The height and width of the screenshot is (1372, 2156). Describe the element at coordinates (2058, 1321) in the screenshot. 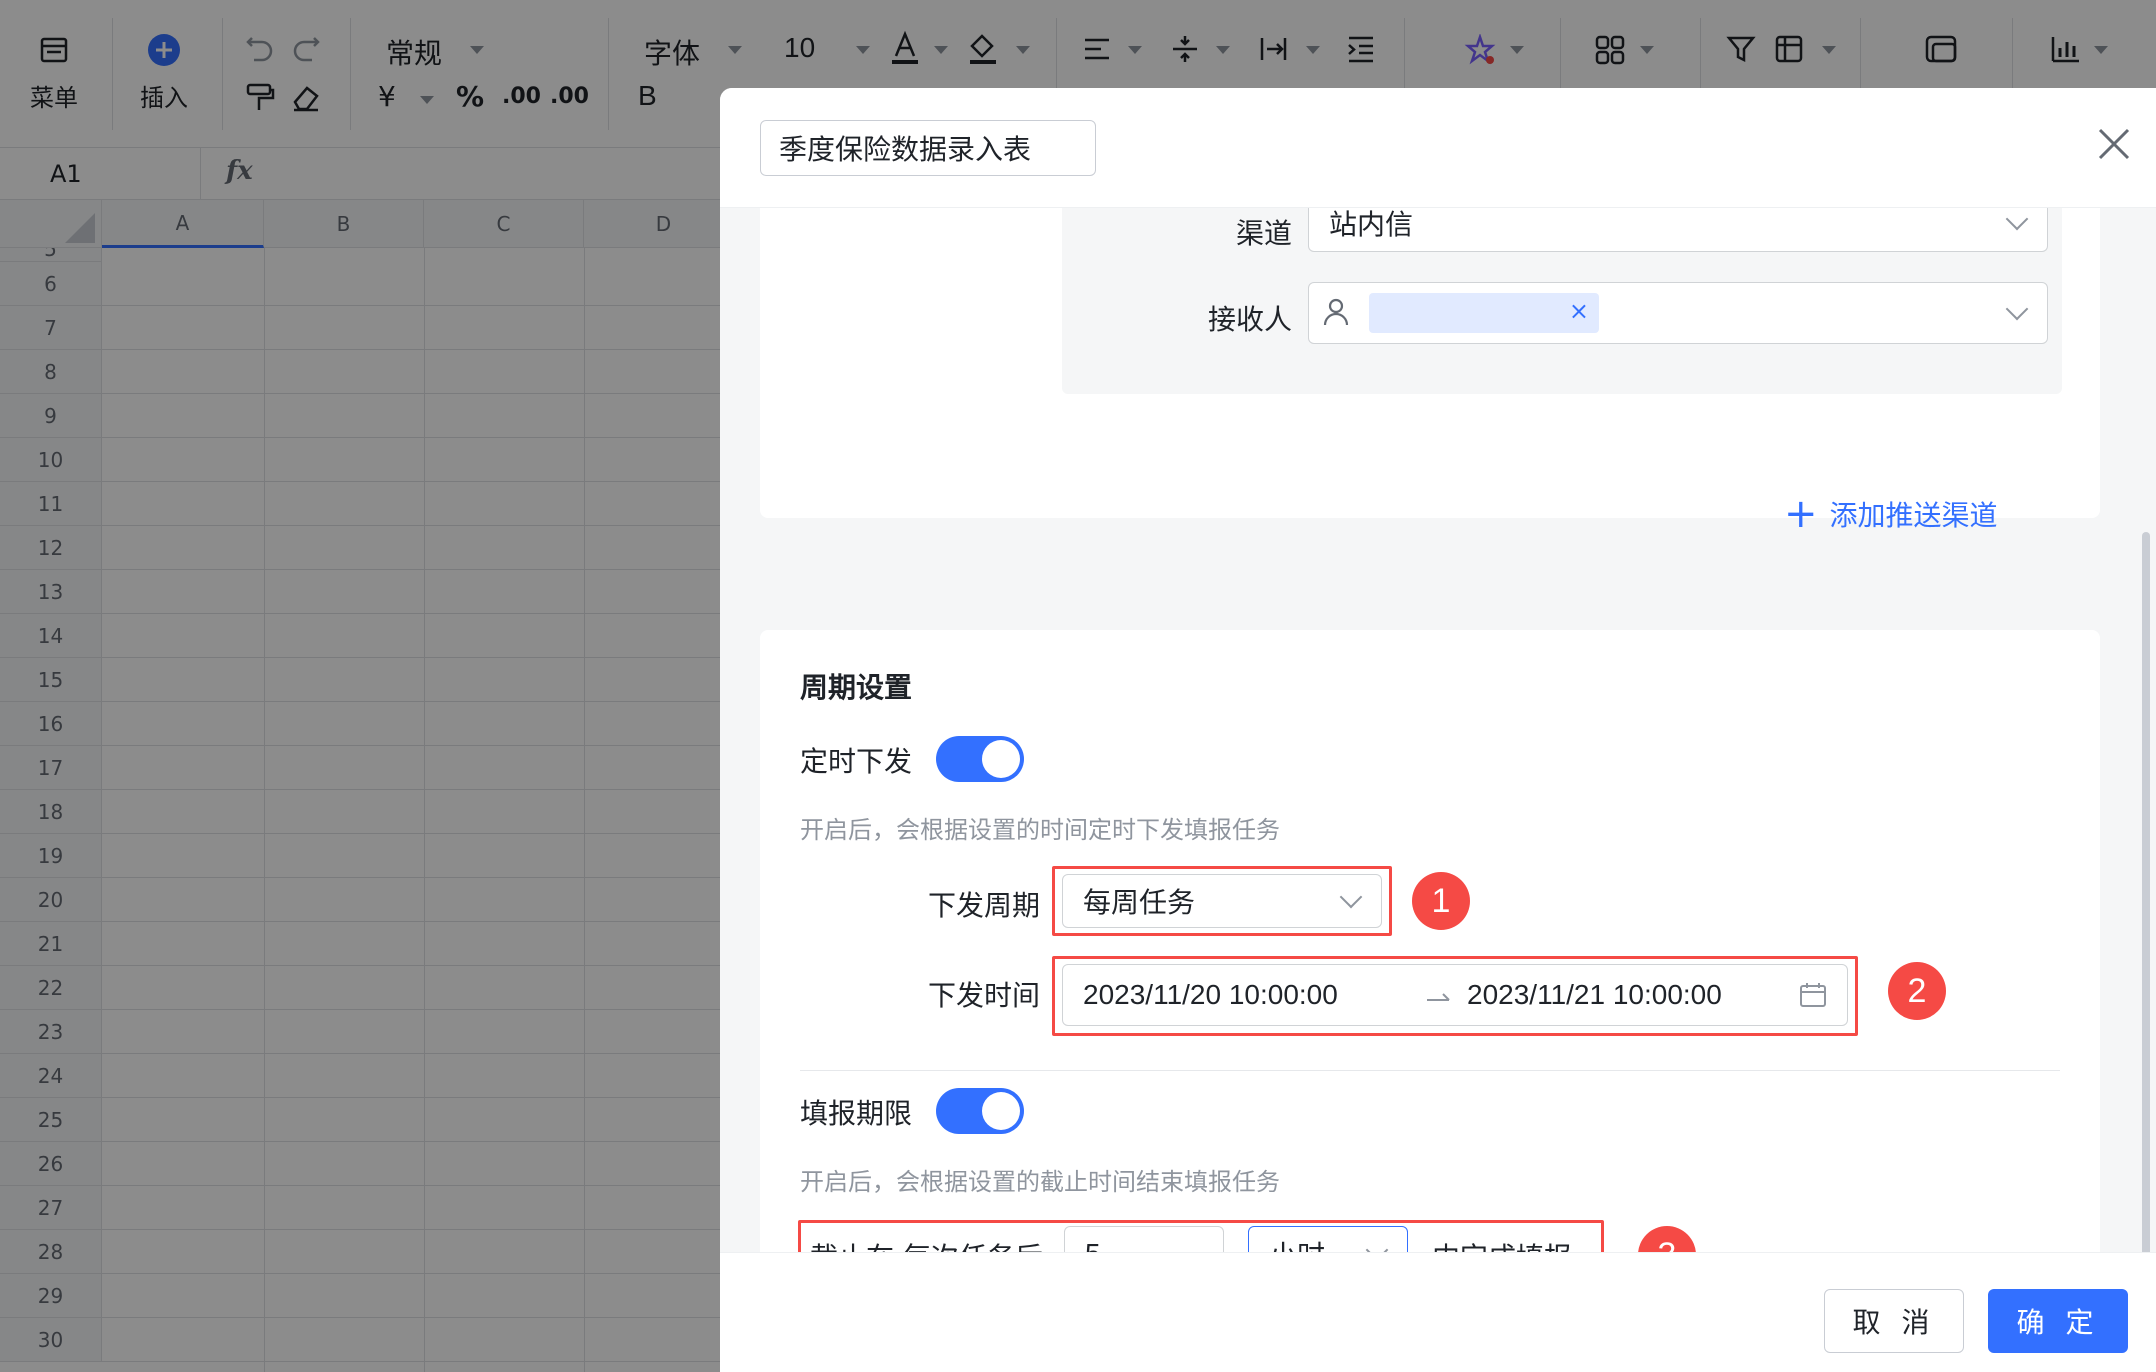

I see `confirm-button: 确 定` at that location.